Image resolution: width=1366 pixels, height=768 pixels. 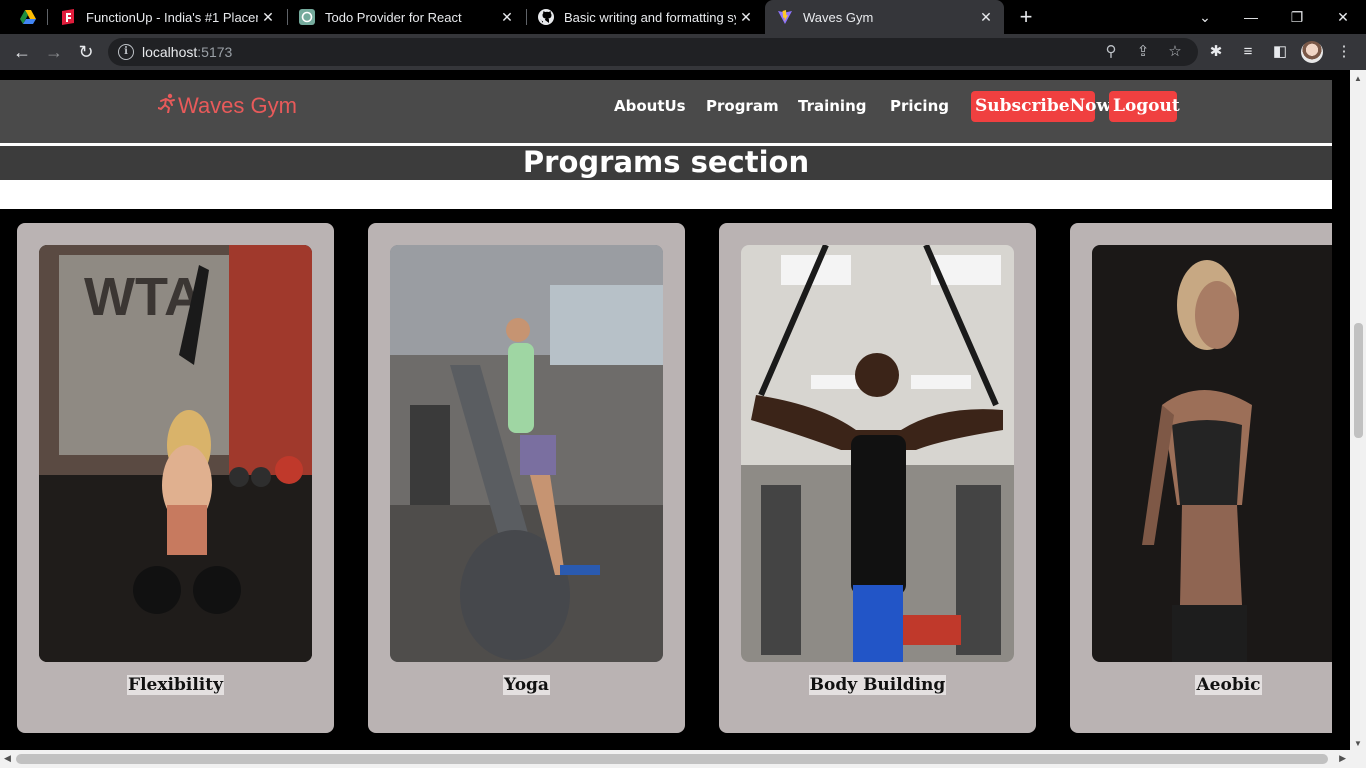 I want to click on forward-arrow-icon: →, so click(x=54, y=52).